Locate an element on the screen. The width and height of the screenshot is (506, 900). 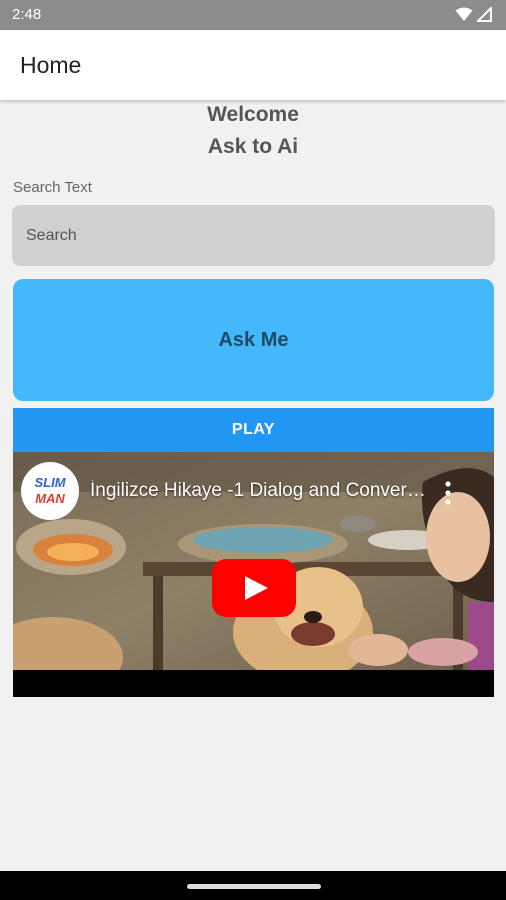
signal-icon is located at coordinates (484, 14).